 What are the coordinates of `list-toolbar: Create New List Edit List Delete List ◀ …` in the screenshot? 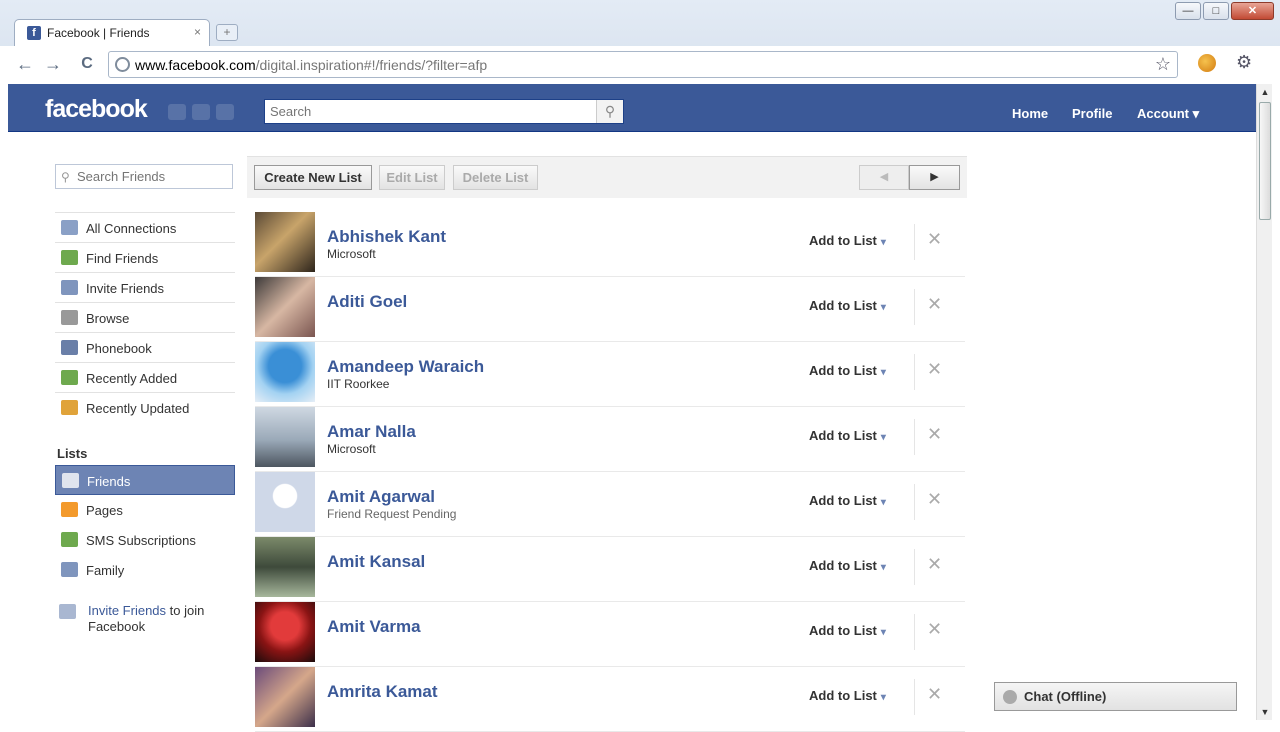 It's located at (607, 177).